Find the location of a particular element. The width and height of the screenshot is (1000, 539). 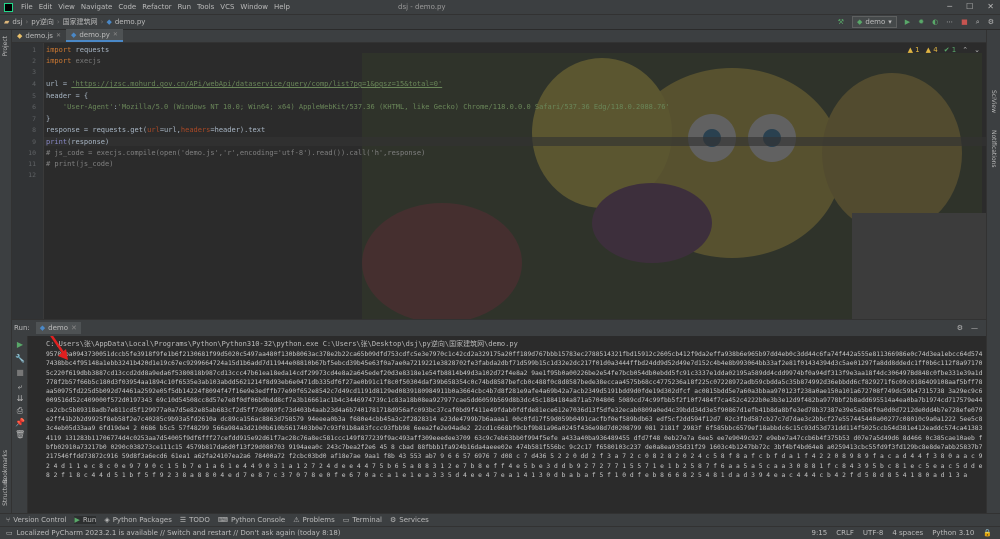

python-file-icon: ◆ is located at coordinates (109, 22).